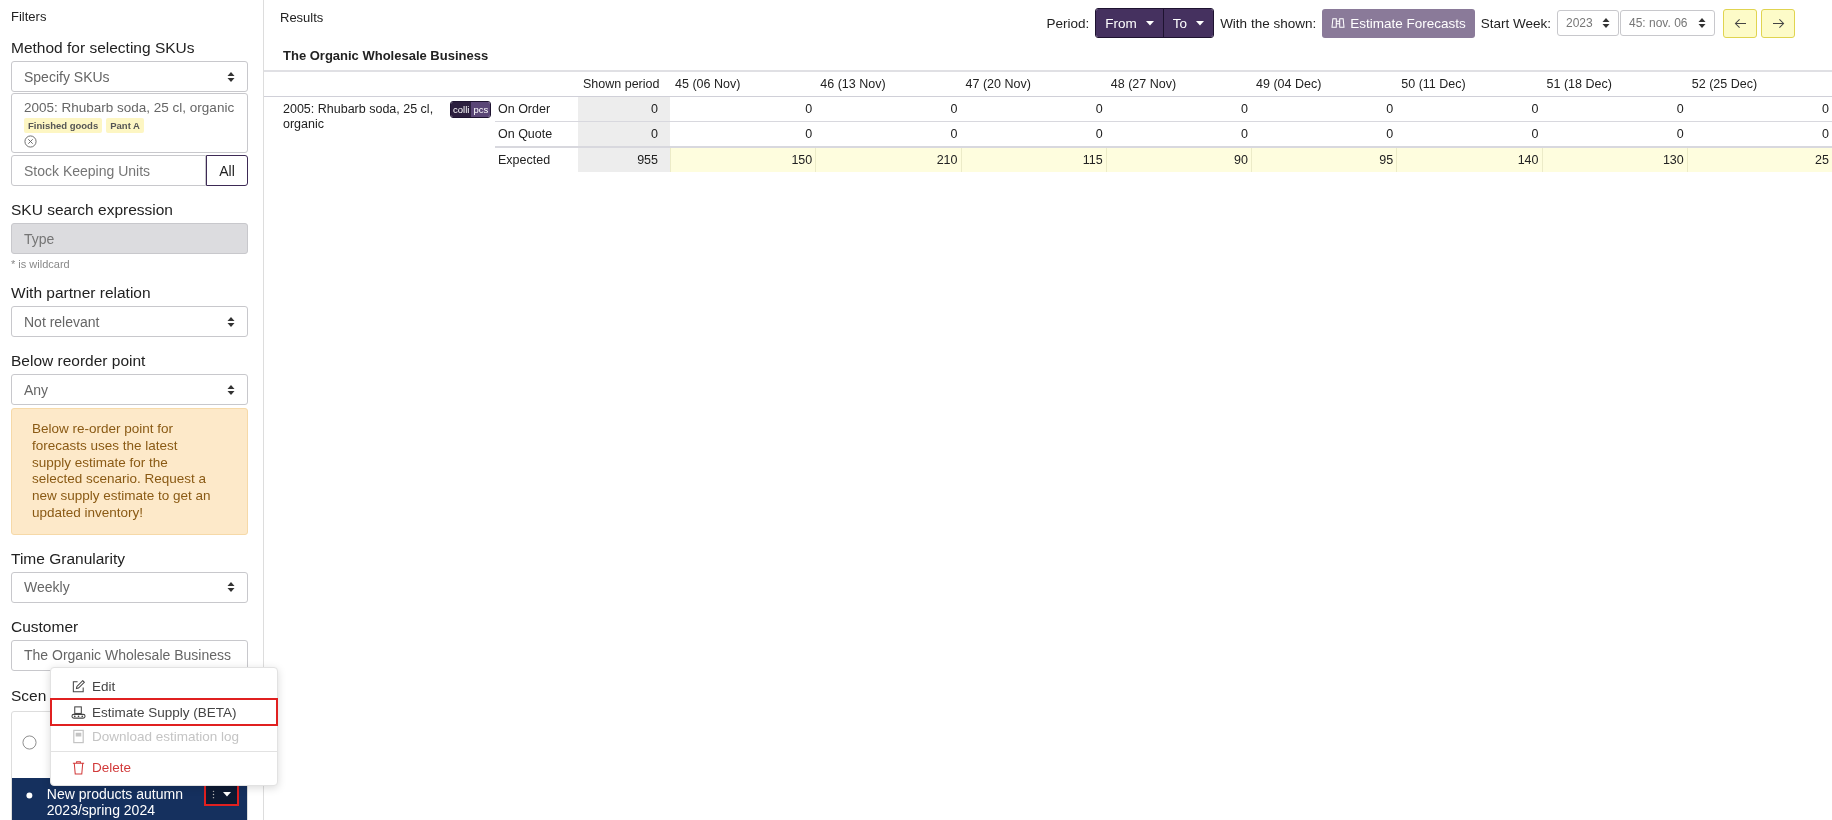 Image resolution: width=1832 pixels, height=820 pixels. What do you see at coordinates (1289, 84) in the screenshot?
I see `column-header: 49 (04 Dec)` at bounding box center [1289, 84].